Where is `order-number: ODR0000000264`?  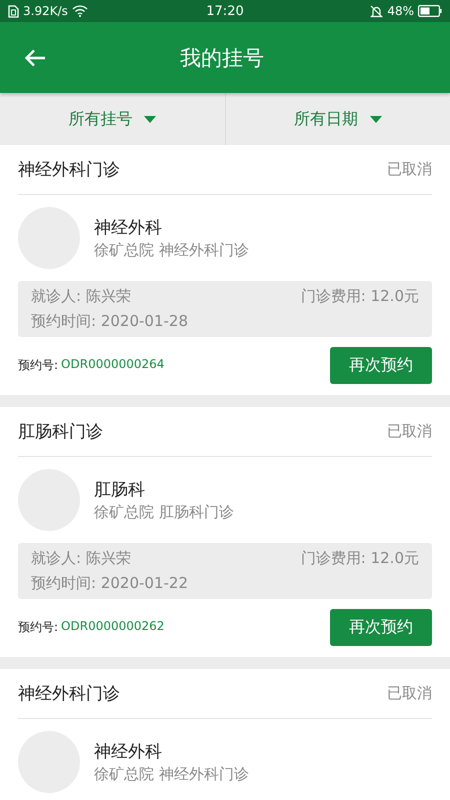 order-number: ODR0000000264 is located at coordinates (112, 365).